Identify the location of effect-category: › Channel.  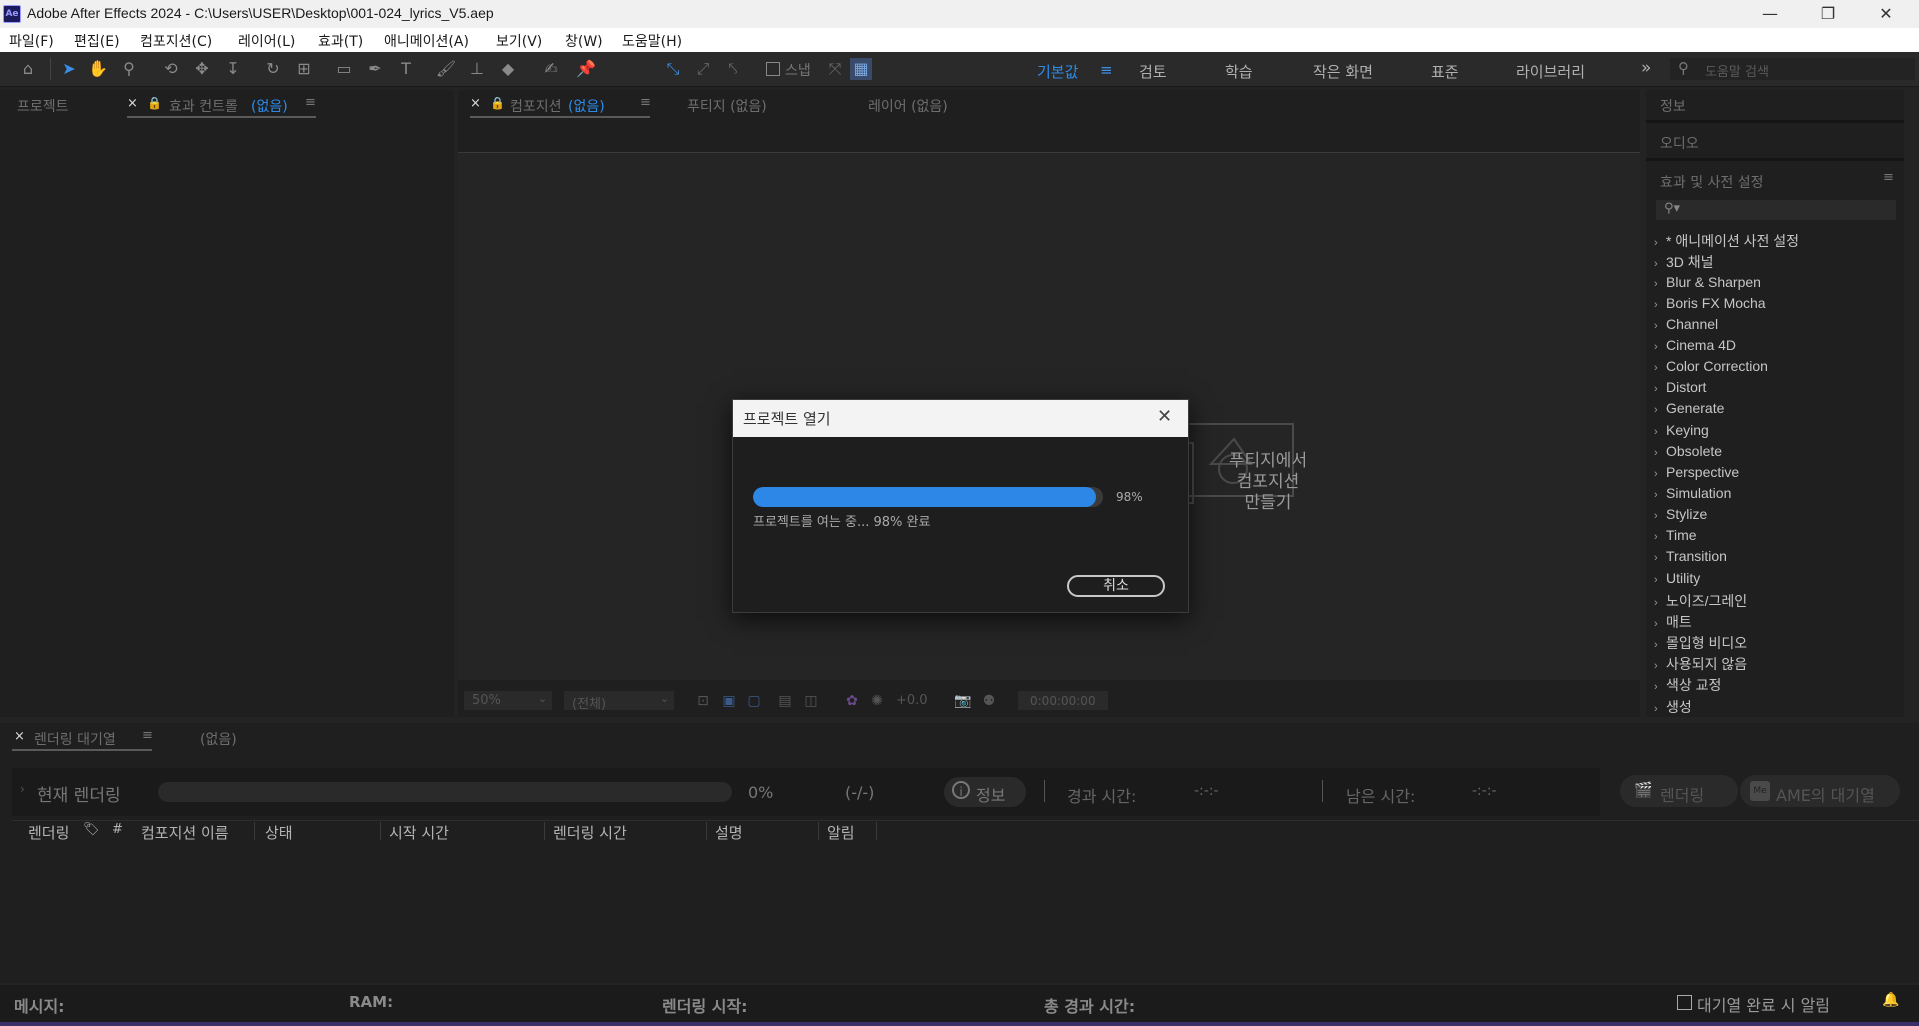
(1686, 324).